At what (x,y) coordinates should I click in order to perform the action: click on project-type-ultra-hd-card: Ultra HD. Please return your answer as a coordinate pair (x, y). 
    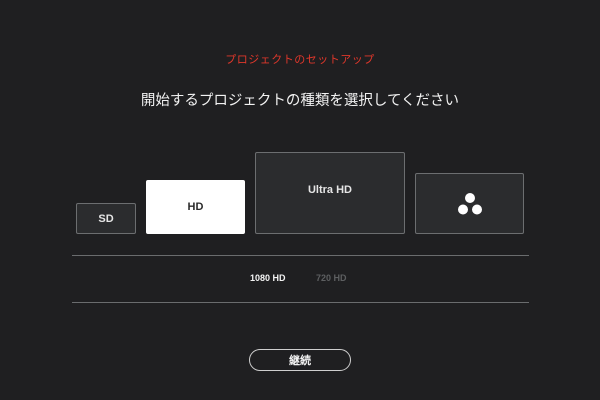
    Looking at the image, I should click on (330, 193).